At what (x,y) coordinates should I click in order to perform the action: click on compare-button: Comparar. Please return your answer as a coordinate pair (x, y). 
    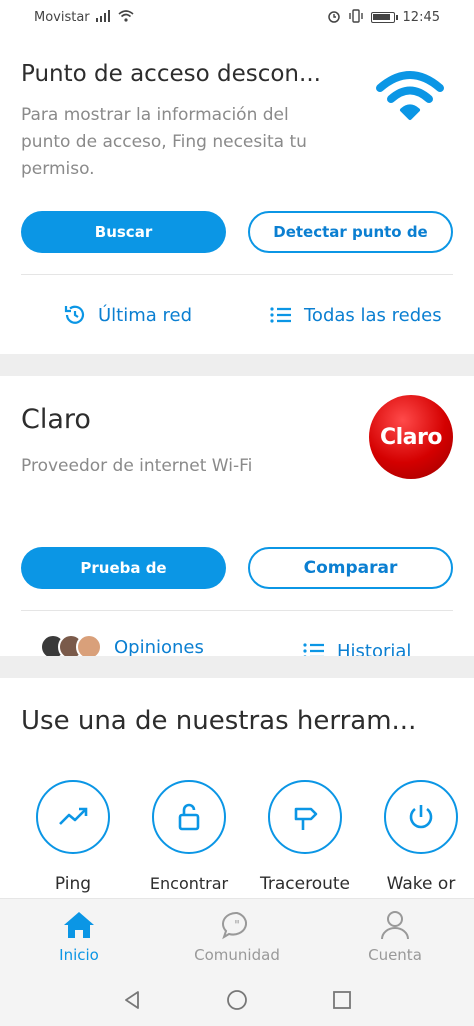
    Looking at the image, I should click on (350, 568).